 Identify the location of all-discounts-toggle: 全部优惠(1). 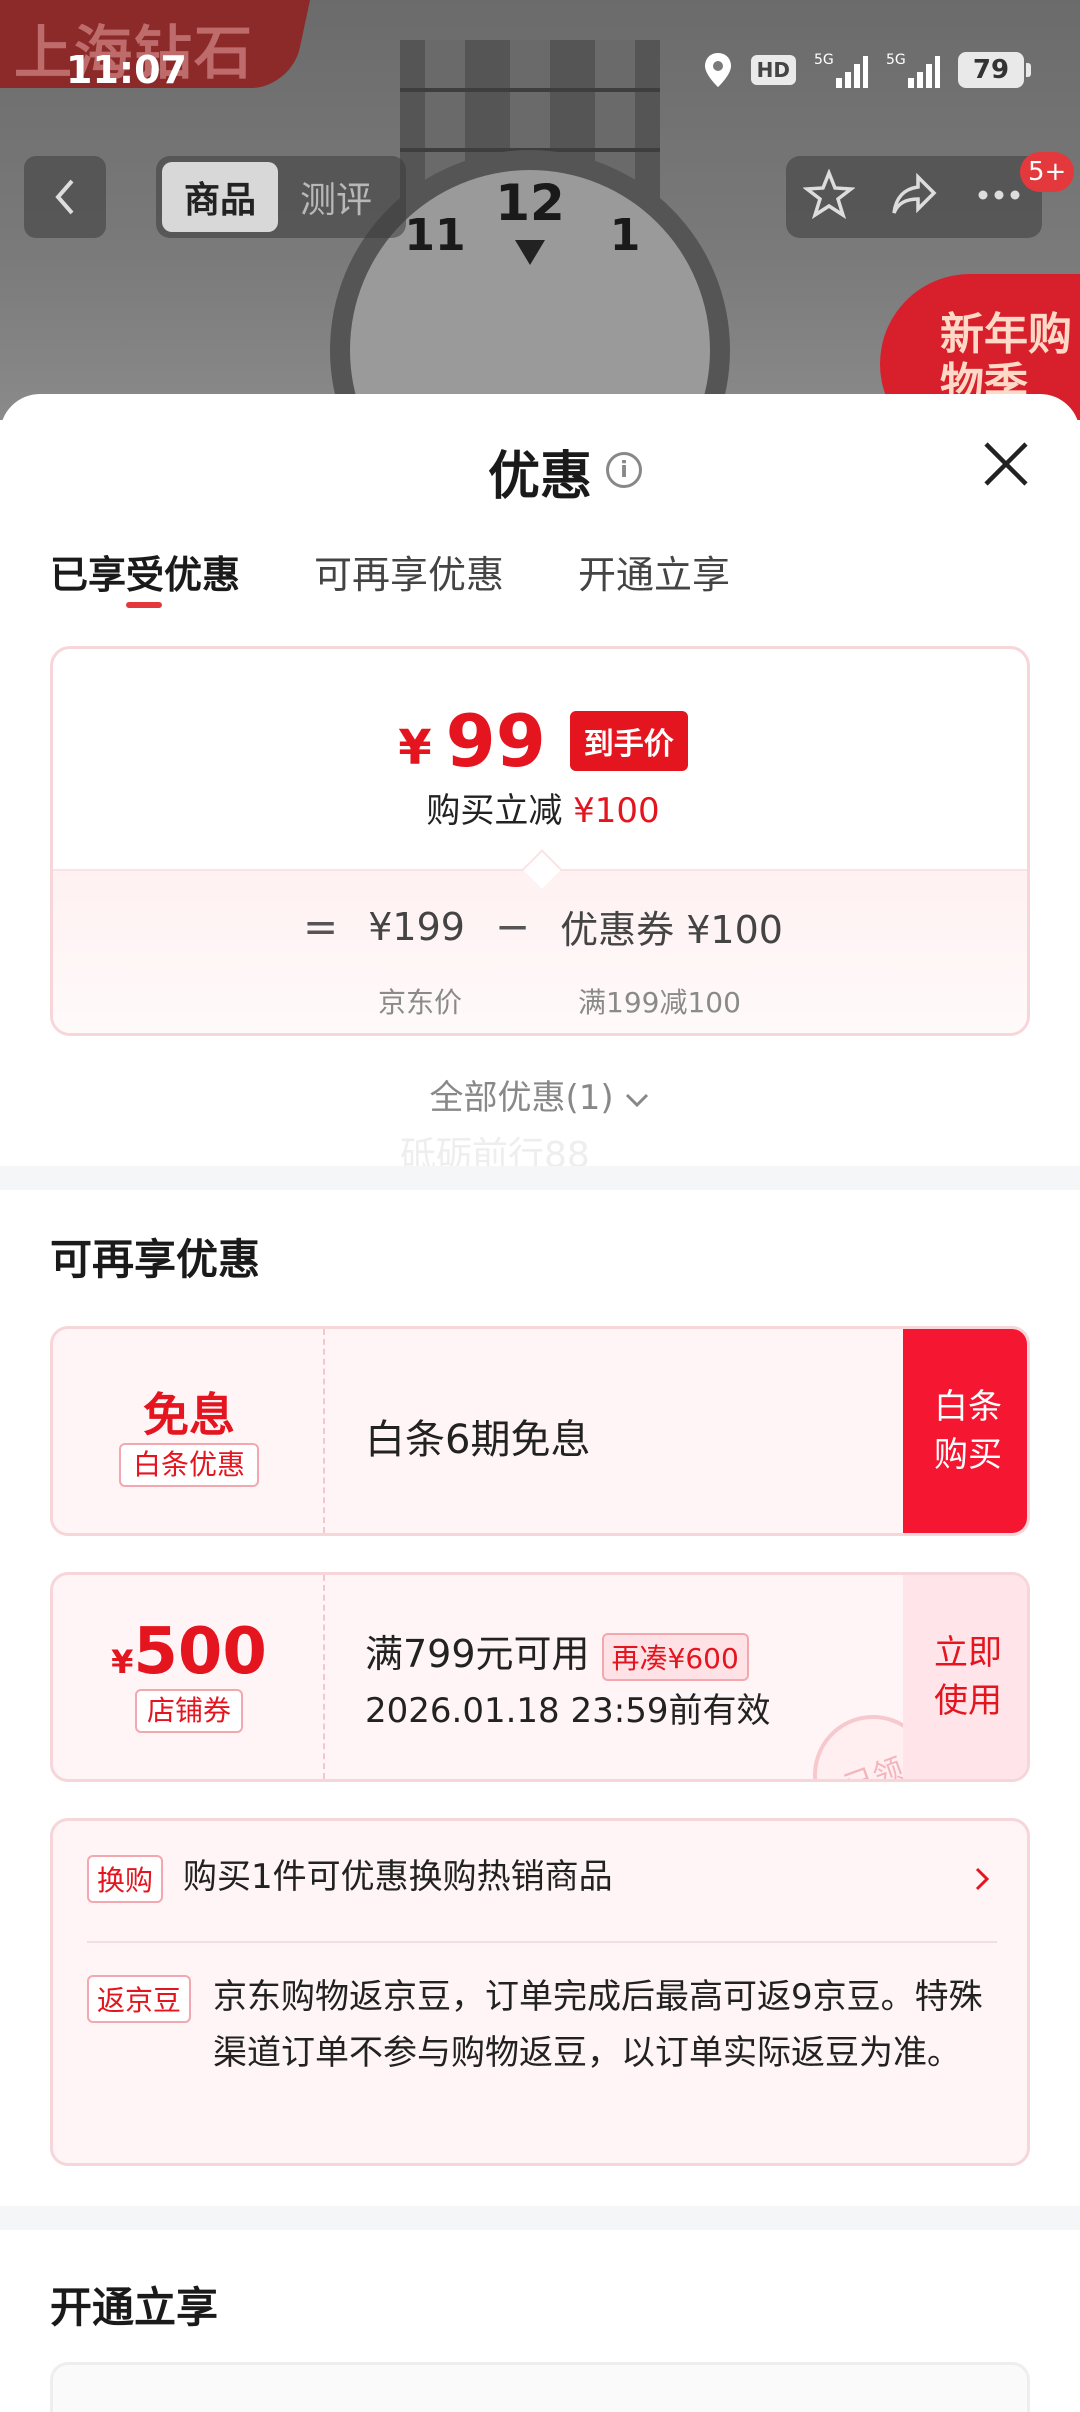
(540, 1094).